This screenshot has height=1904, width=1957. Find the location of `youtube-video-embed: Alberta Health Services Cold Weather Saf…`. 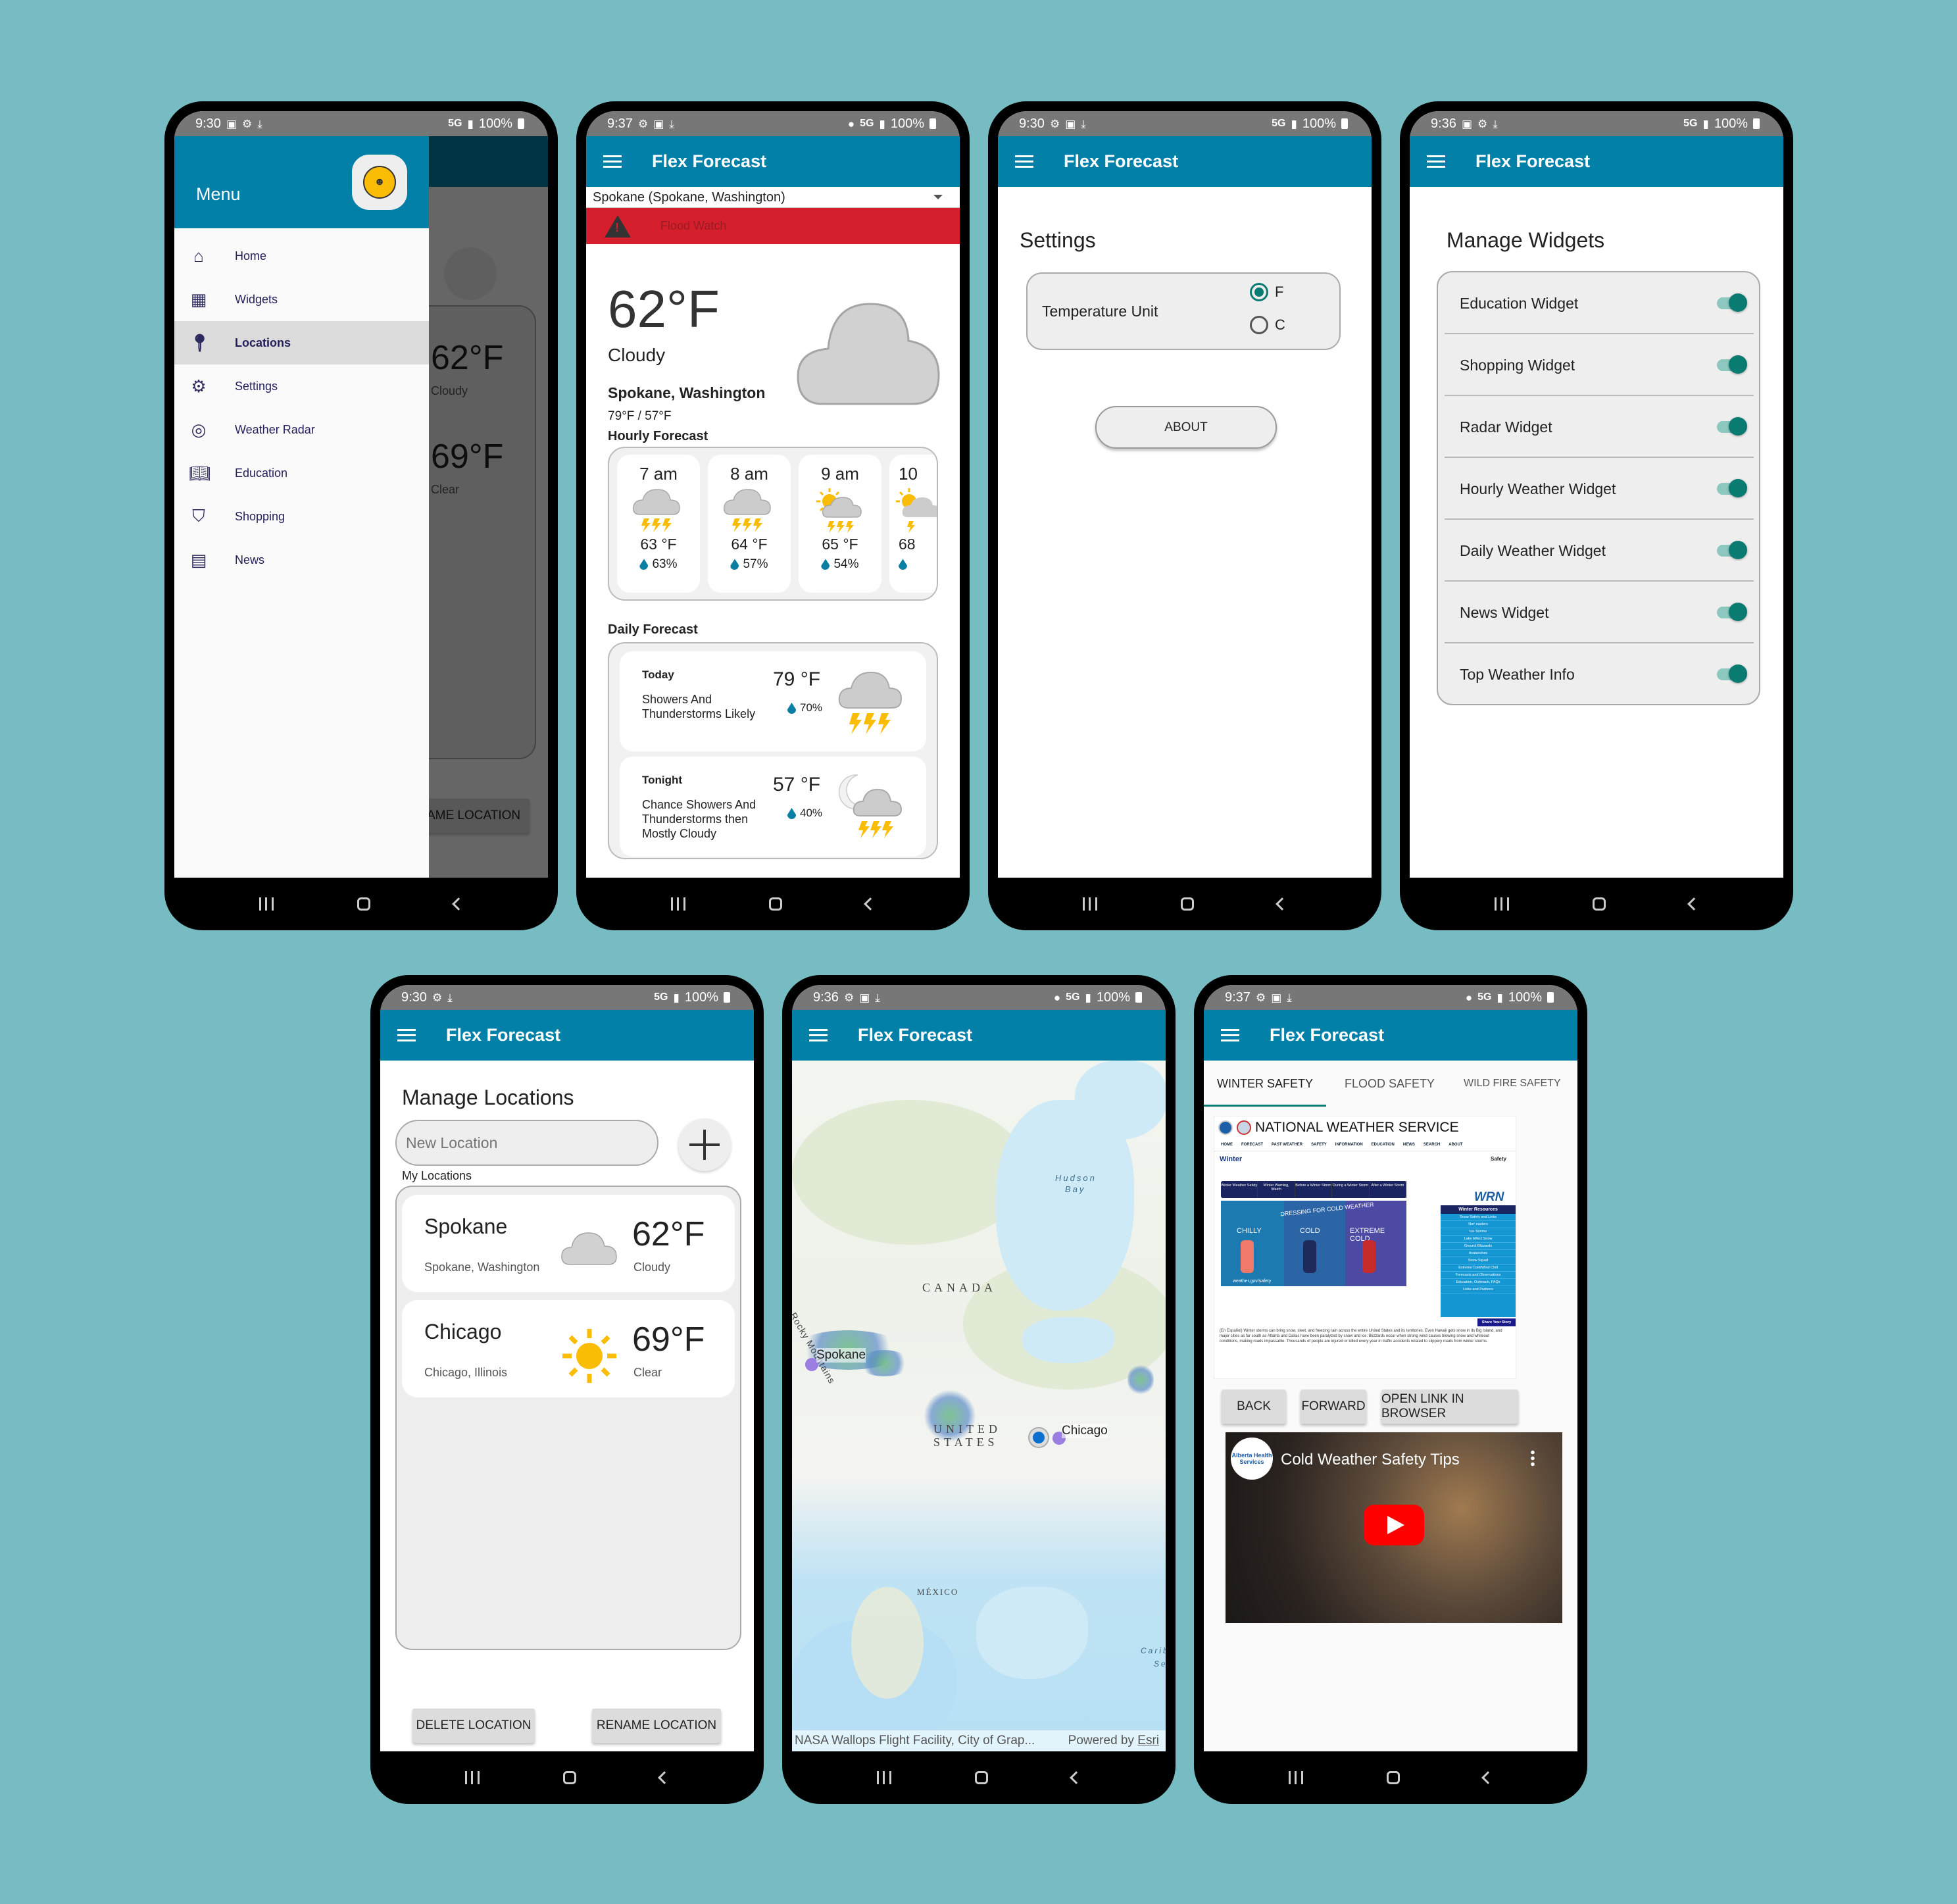

youtube-video-embed: Alberta Health Services Cold Weather Saf… is located at coordinates (1394, 1527).